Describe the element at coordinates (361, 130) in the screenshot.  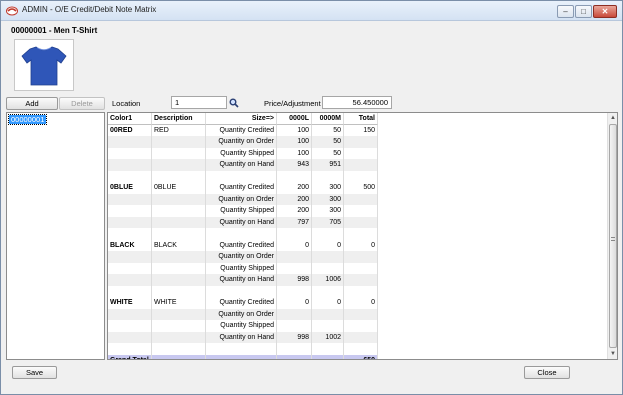
I see `grid-cell: 150` at that location.